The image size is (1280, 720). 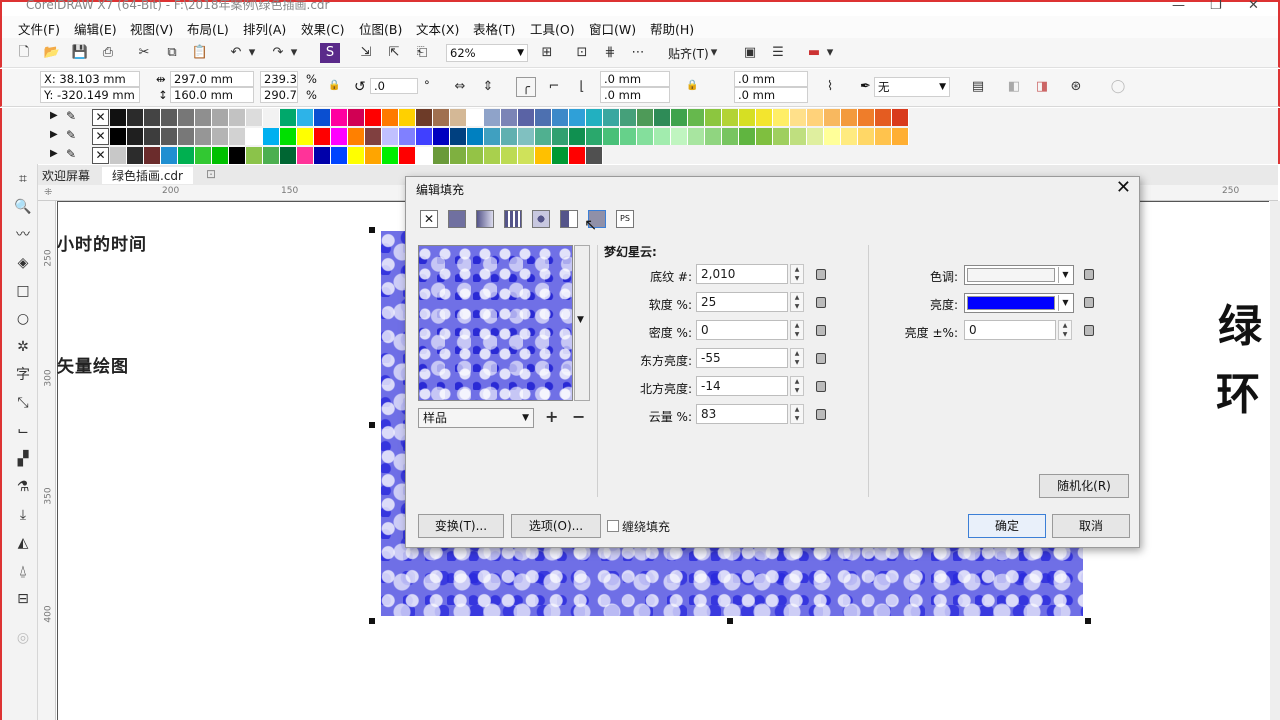 I want to click on fountain-fill-icon, so click(x=485, y=219).